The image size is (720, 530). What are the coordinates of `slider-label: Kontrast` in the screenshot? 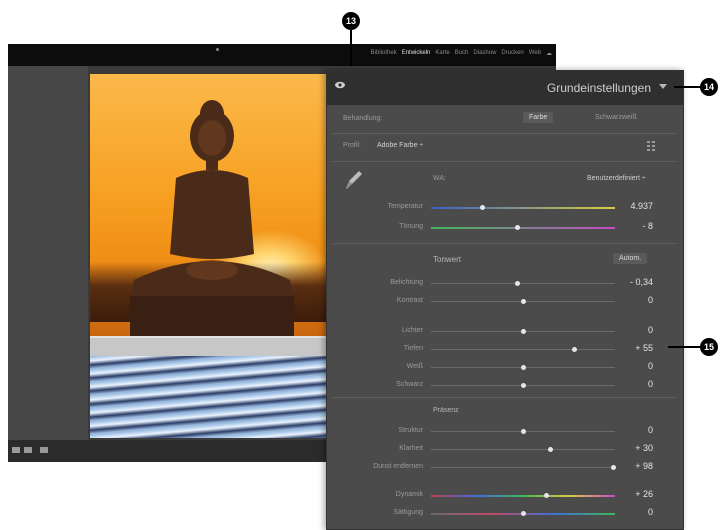 It's located at (409, 300).